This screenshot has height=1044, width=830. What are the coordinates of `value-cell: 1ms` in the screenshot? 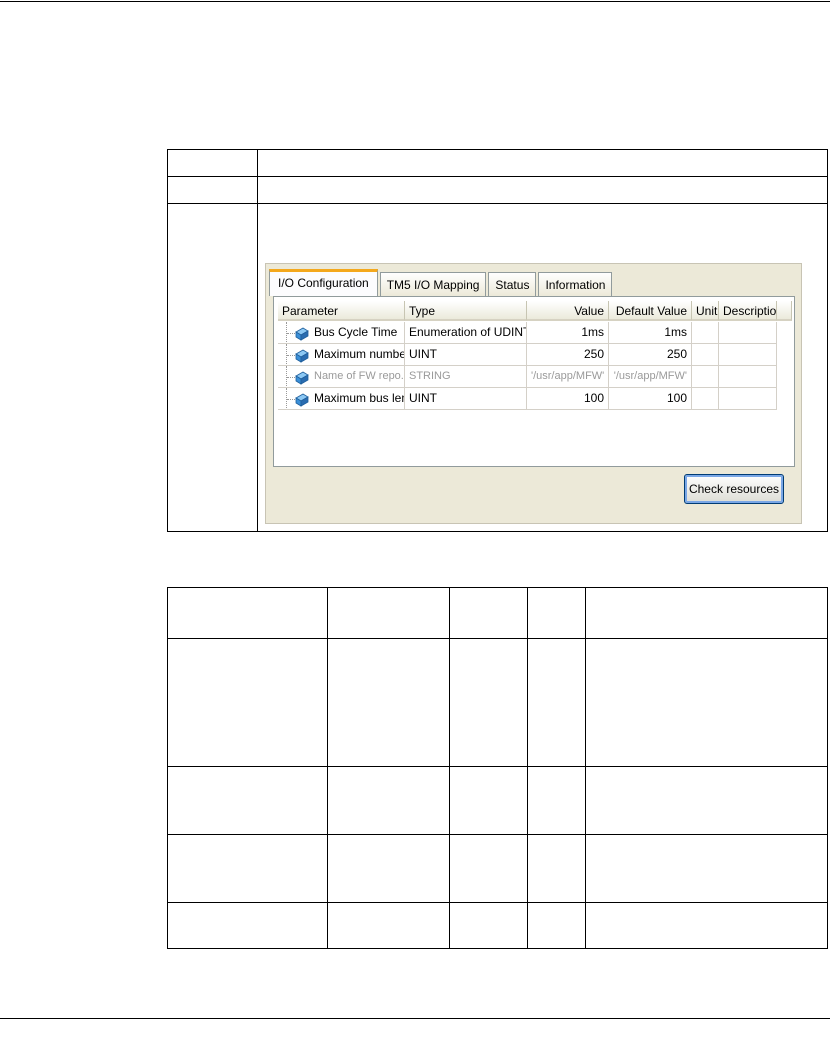 It's located at (568, 333).